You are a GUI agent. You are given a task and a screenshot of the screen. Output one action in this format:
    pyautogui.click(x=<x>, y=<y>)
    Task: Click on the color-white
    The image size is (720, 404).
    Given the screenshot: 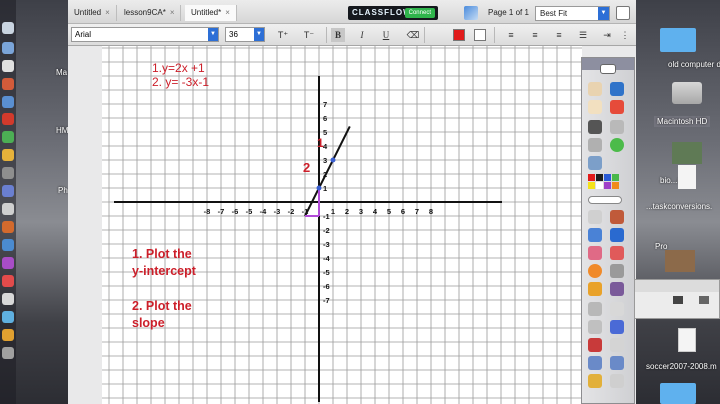 What is the action you would take?
    pyautogui.click(x=599, y=185)
    